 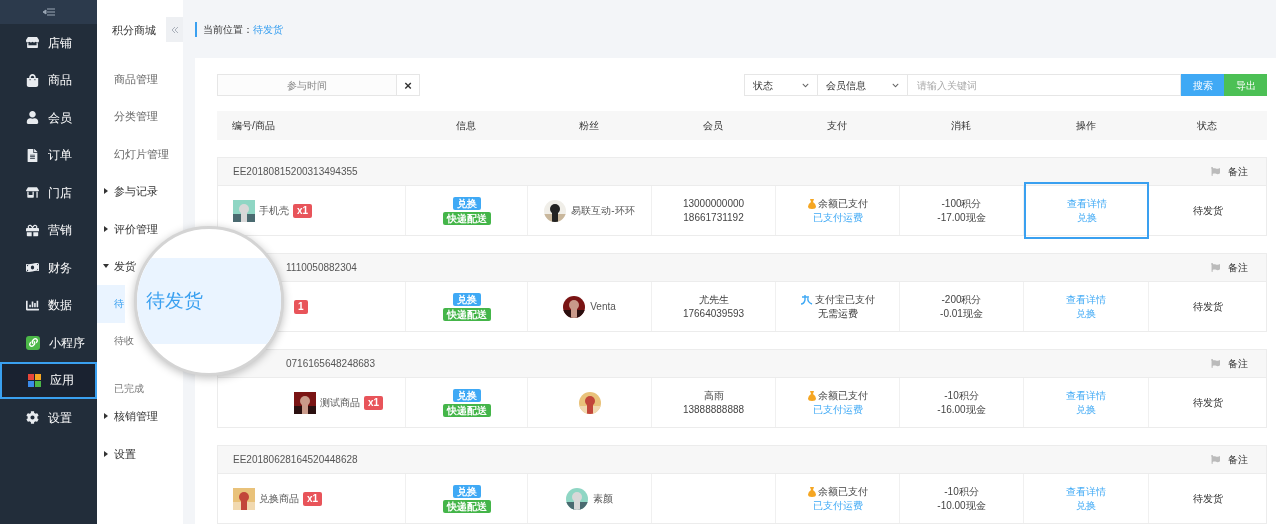 I want to click on menu-collapse-icon, so click(x=48, y=12).